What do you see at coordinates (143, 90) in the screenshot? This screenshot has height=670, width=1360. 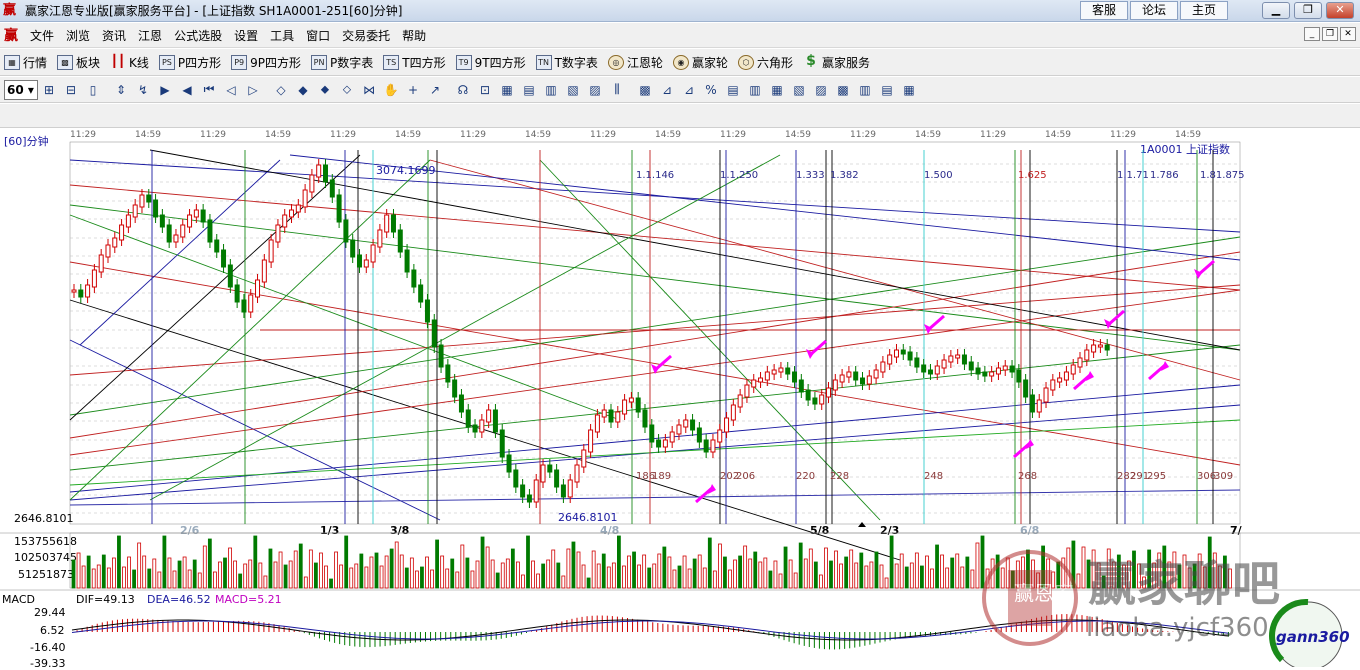 I see `tool-icon-4: ↯` at bounding box center [143, 90].